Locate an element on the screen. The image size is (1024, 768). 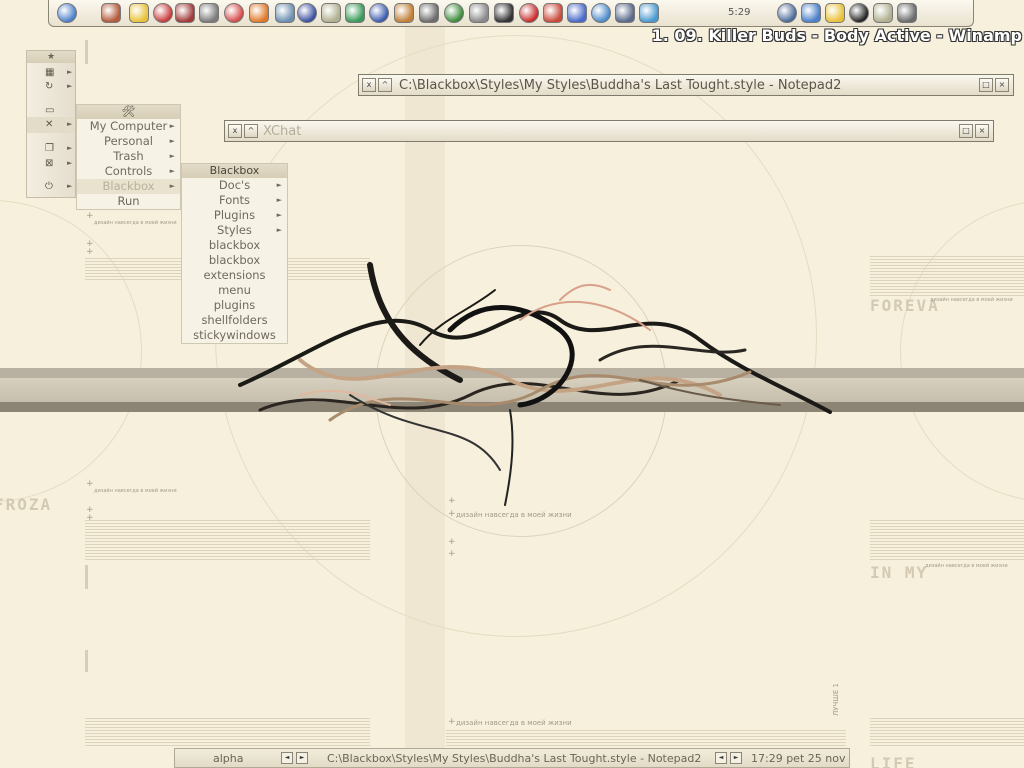
menu-item-label: Personal is located at coordinates (128, 141).